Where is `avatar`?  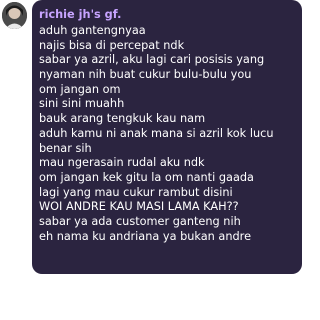 avatar is located at coordinates (14, 15).